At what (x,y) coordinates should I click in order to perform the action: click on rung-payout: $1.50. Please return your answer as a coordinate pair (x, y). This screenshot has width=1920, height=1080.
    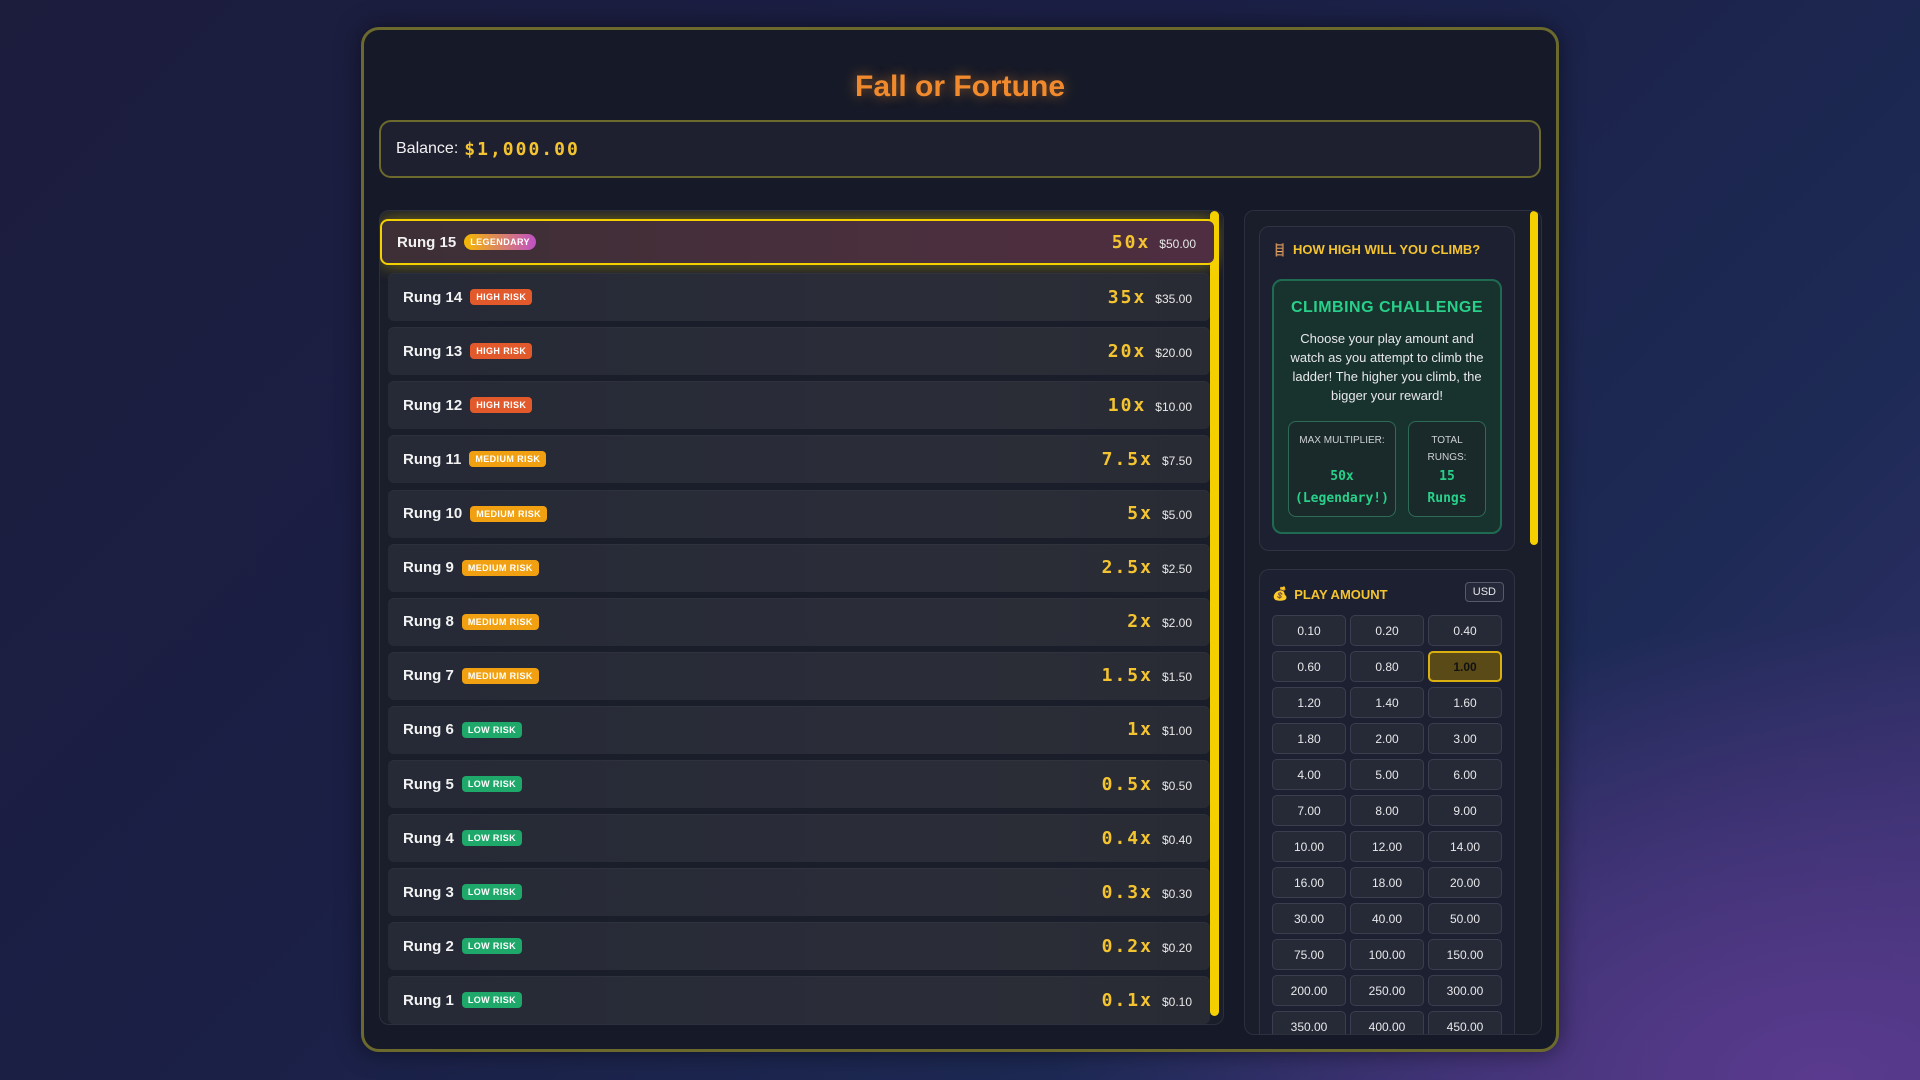
    Looking at the image, I should click on (1176, 677).